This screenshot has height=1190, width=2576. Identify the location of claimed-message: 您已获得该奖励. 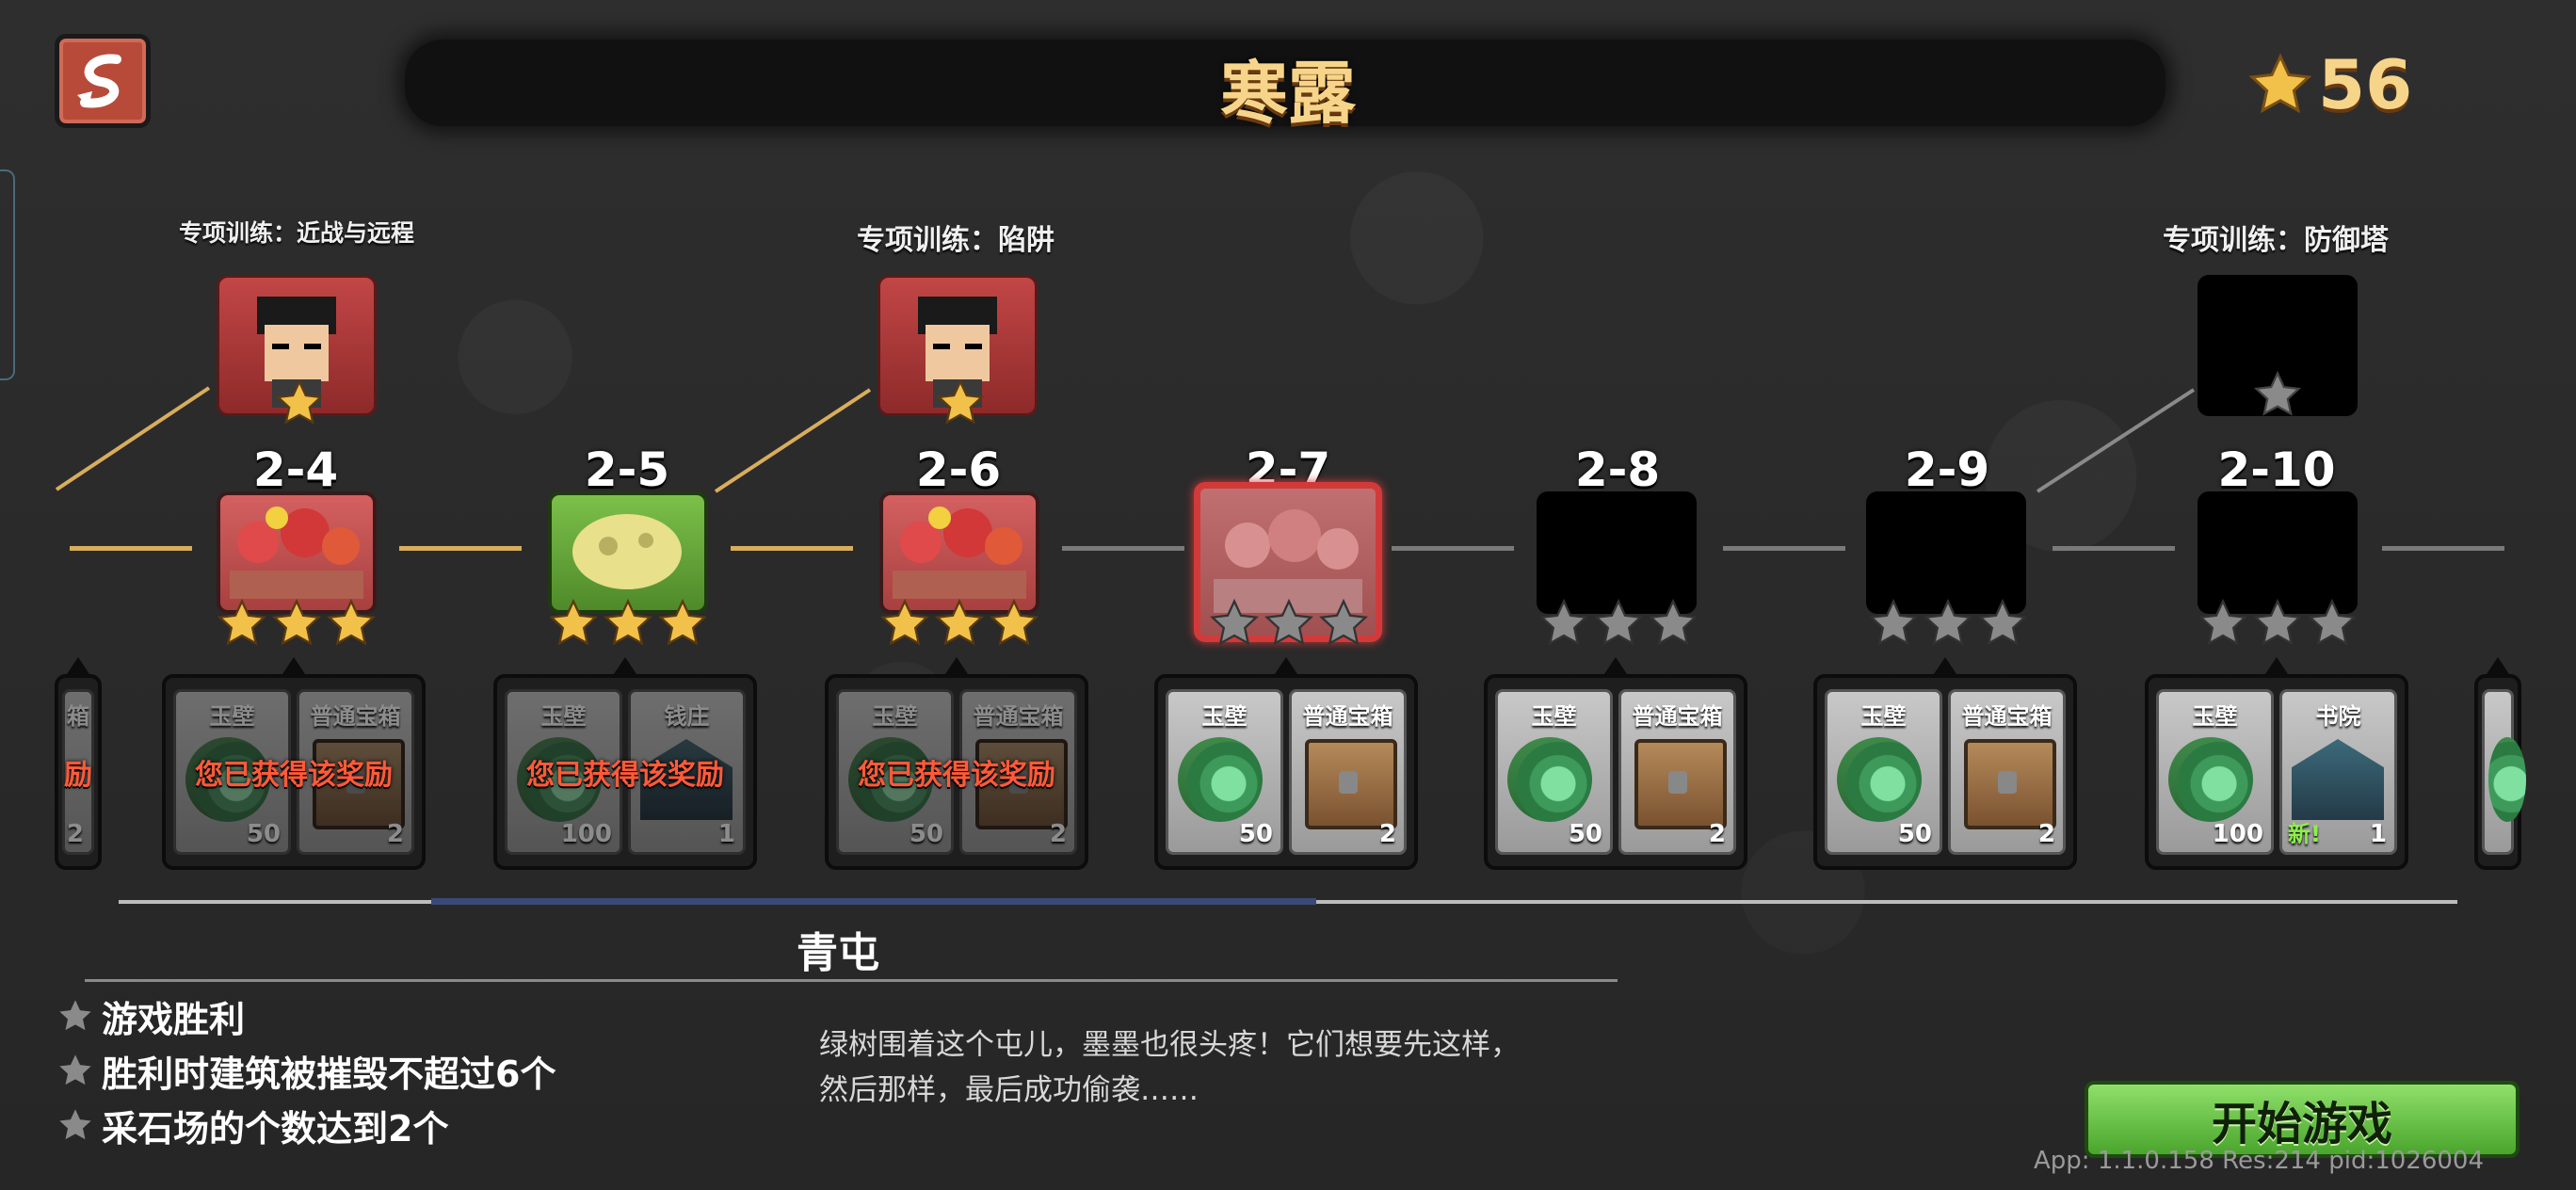
(956, 775).